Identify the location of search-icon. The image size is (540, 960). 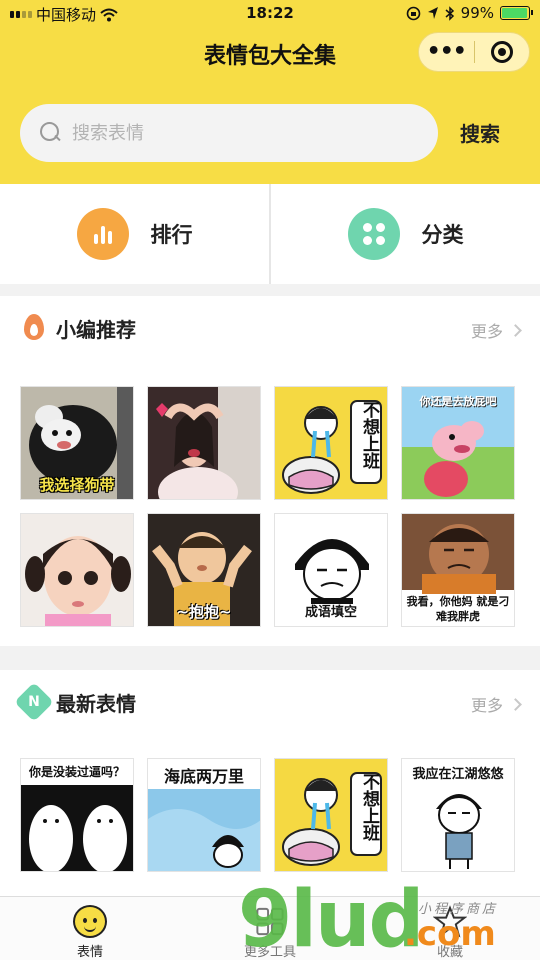
(51, 133).